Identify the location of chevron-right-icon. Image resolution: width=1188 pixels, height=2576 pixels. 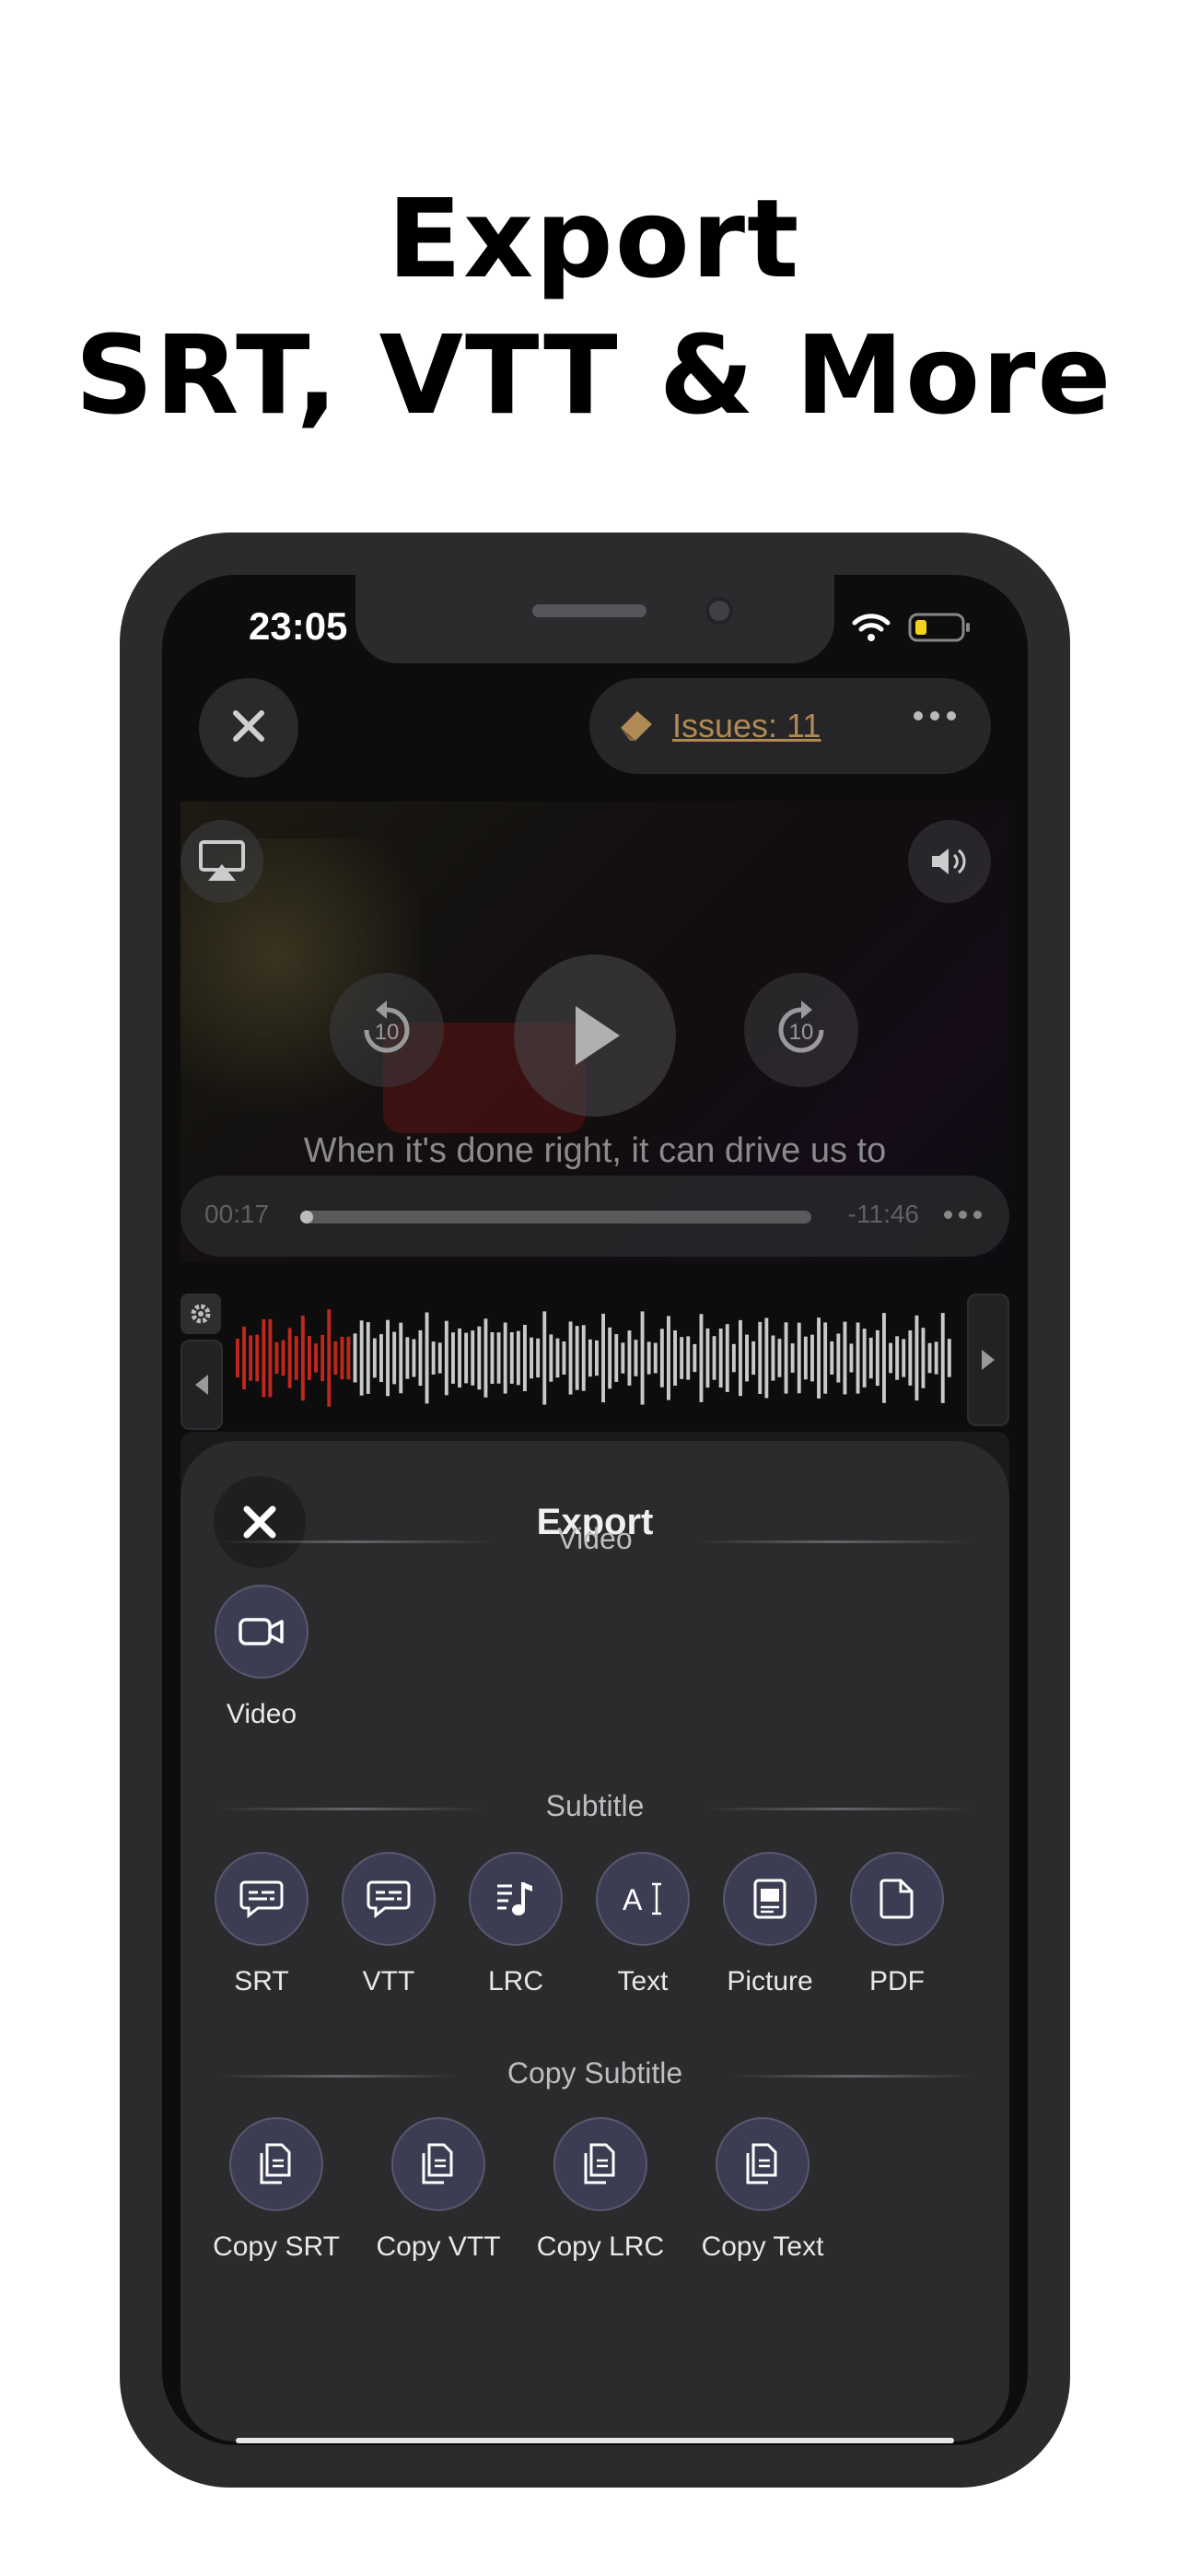
(988, 1360).